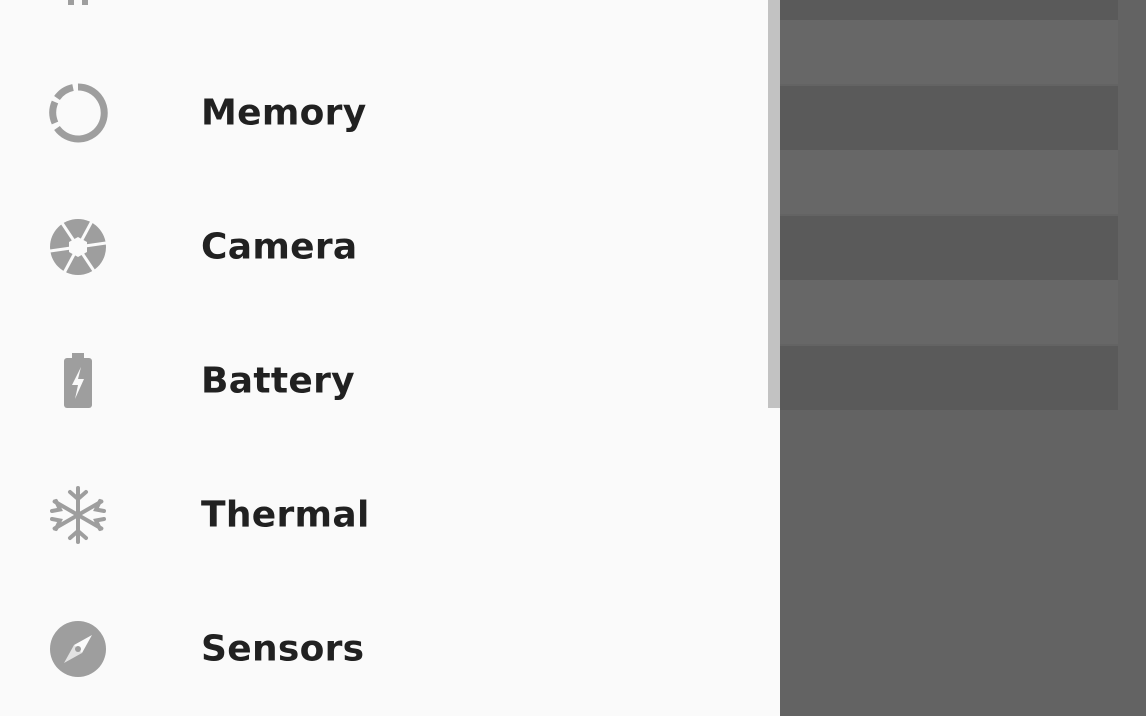 Image resolution: width=1146 pixels, height=716 pixels. What do you see at coordinates (384, 649) in the screenshot?
I see `drawer-item-sensors: Sensors` at bounding box center [384, 649].